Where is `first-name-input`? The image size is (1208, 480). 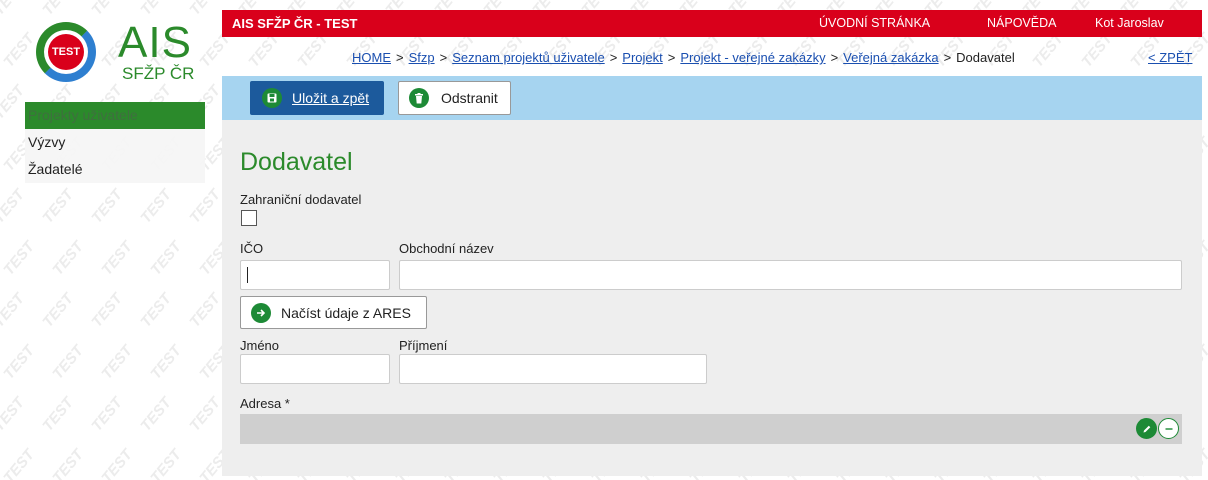
first-name-input is located at coordinates (315, 369).